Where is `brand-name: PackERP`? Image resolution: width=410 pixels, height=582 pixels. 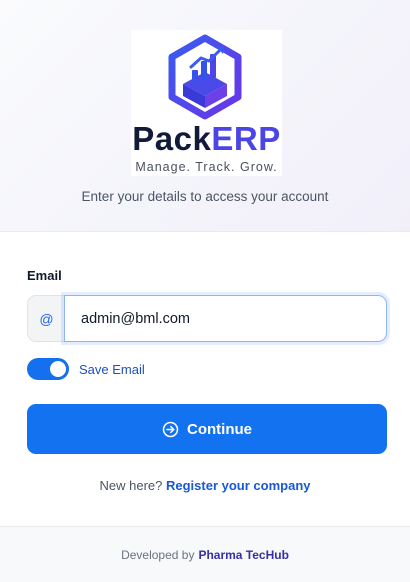
brand-name: PackERP is located at coordinates (206, 139).